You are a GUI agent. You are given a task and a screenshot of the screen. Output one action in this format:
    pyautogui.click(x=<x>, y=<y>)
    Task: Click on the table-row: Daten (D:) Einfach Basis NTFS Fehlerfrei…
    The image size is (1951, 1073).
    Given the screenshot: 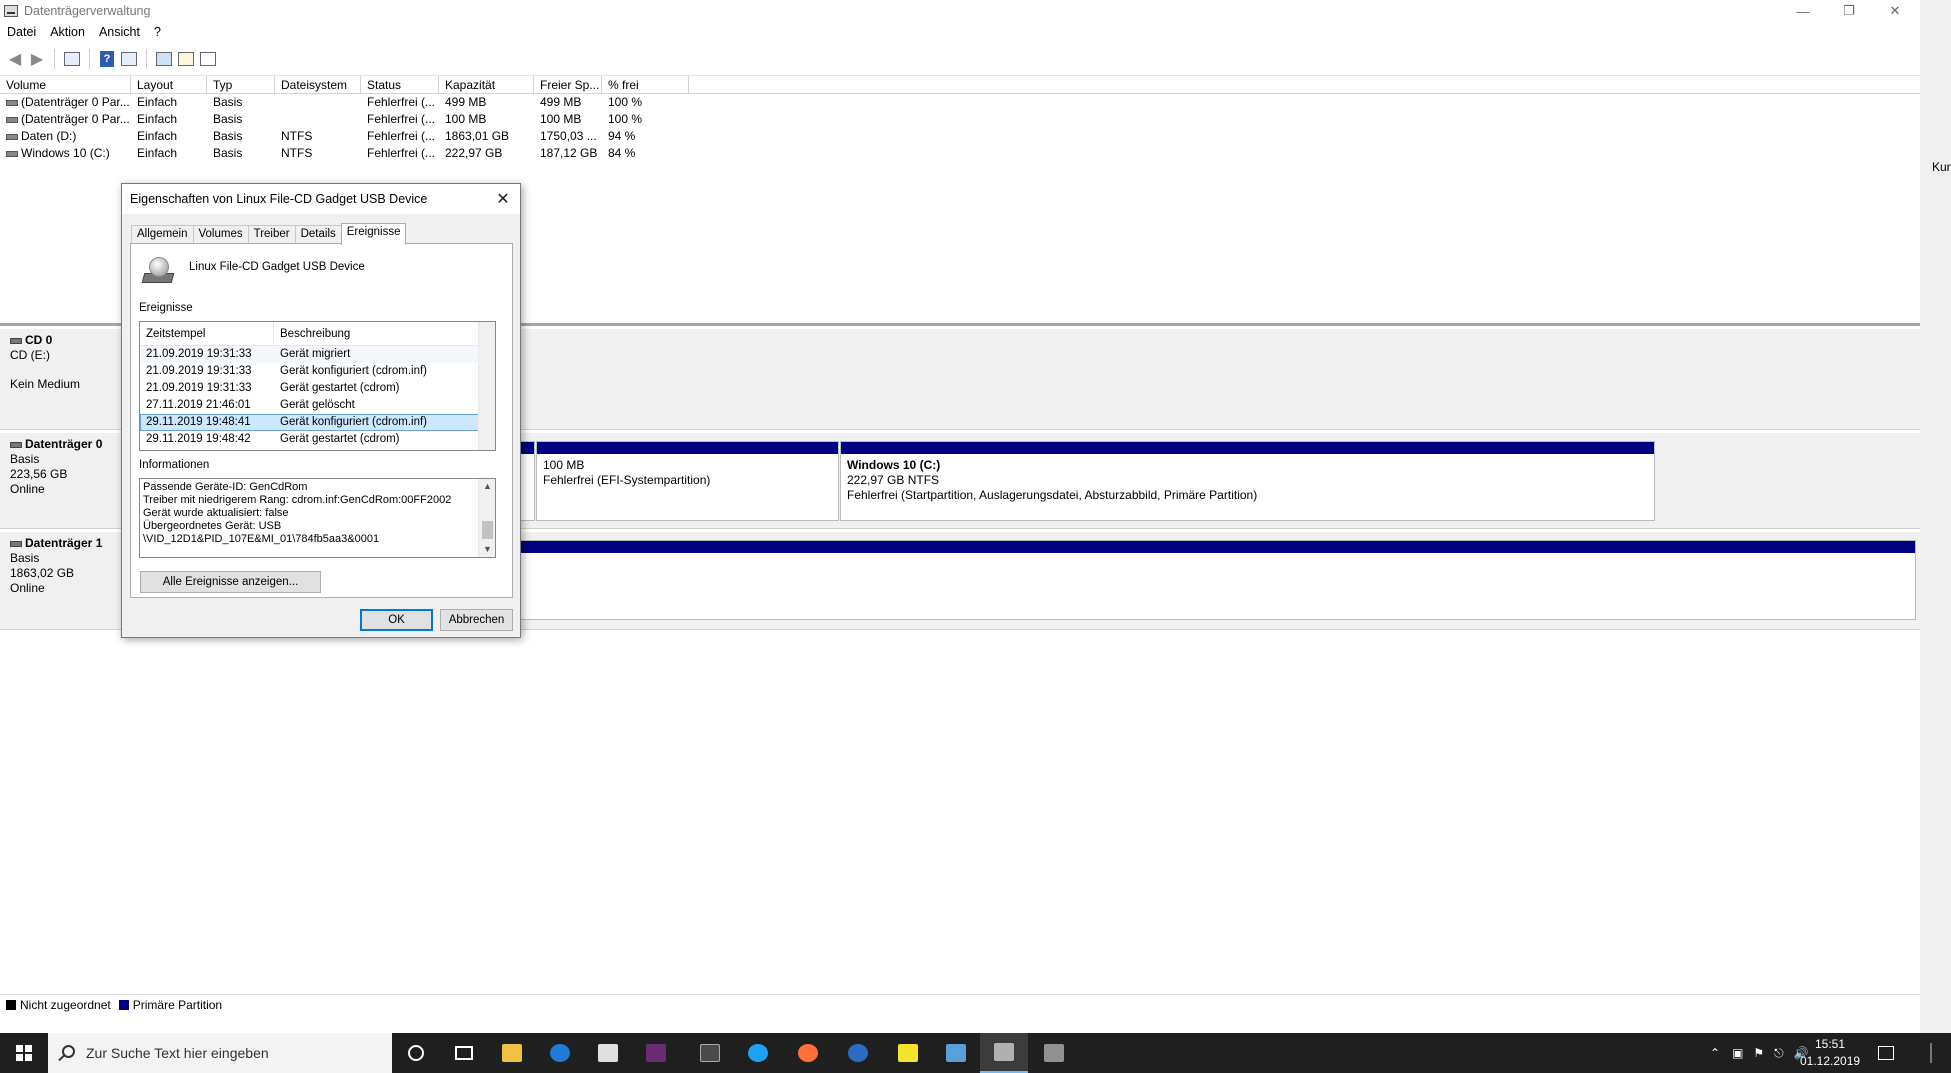 What is the action you would take?
    pyautogui.click(x=960, y=136)
    